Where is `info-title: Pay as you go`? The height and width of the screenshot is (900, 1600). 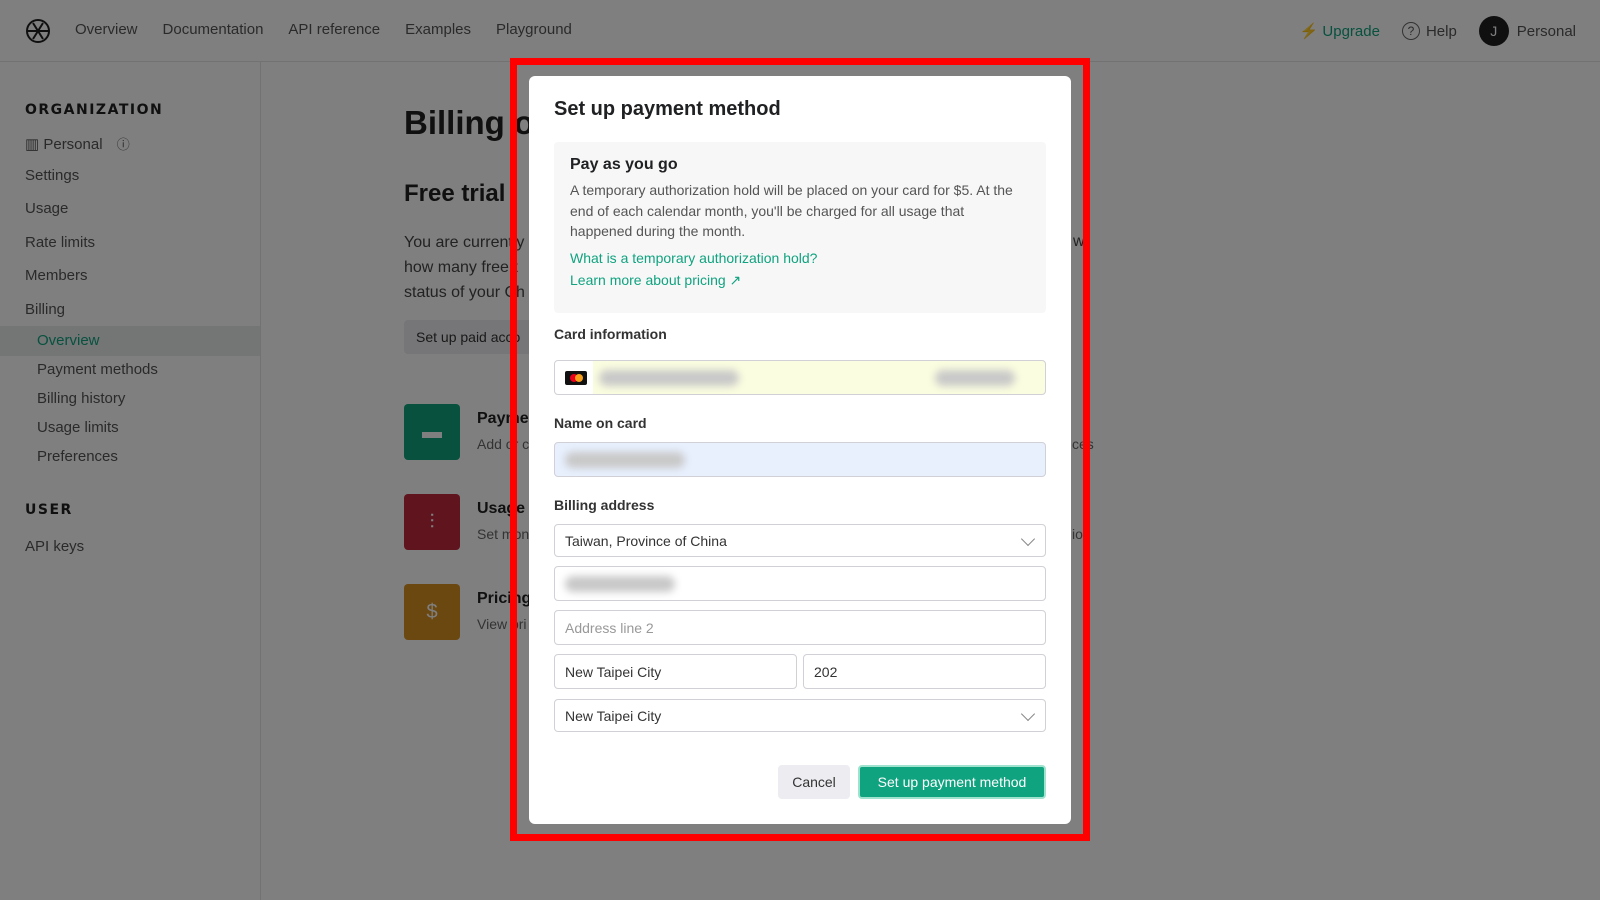
info-title: Pay as you go is located at coordinates (624, 164).